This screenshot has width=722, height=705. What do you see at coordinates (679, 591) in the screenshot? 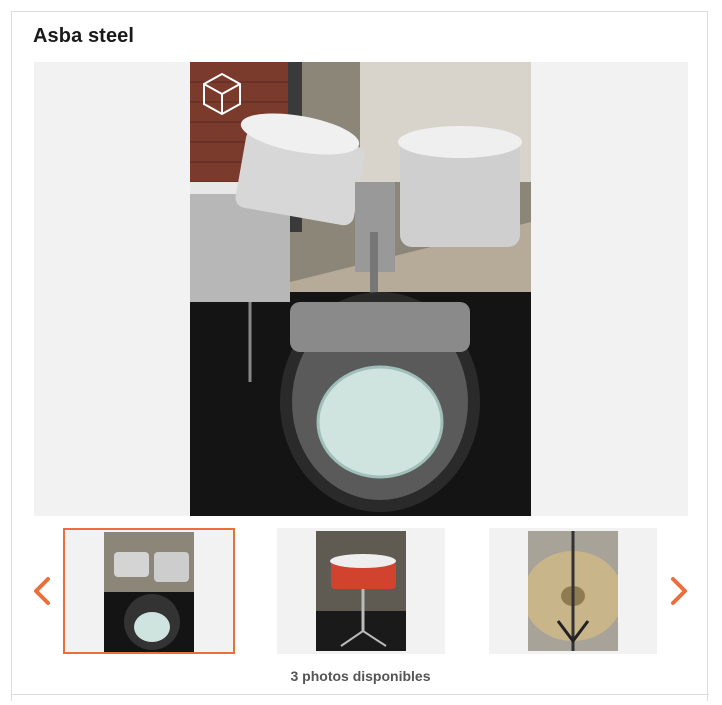
I see `chevron-right-icon` at bounding box center [679, 591].